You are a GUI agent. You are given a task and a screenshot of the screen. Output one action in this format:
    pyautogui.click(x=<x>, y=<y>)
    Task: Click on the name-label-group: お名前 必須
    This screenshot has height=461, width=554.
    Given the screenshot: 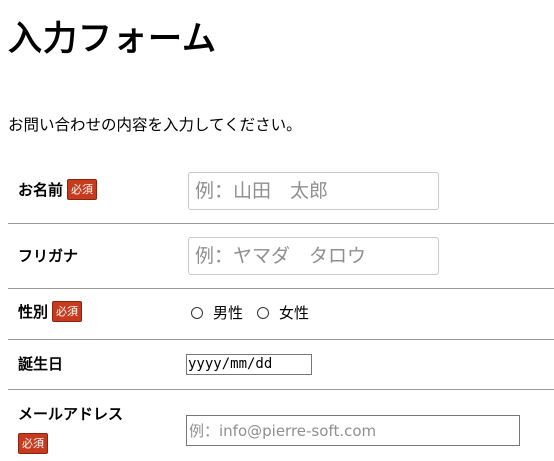 What is the action you would take?
    pyautogui.click(x=58, y=190)
    